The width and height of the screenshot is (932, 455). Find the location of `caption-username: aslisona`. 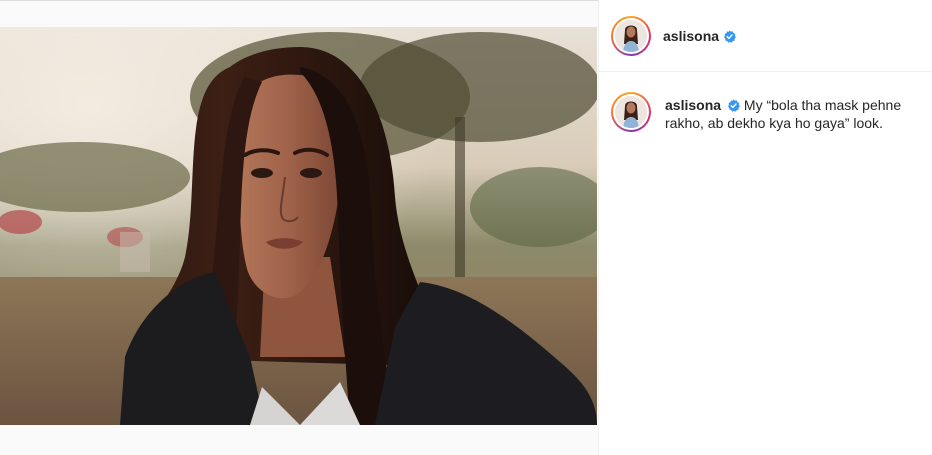

caption-username: aslisona is located at coordinates (693, 105).